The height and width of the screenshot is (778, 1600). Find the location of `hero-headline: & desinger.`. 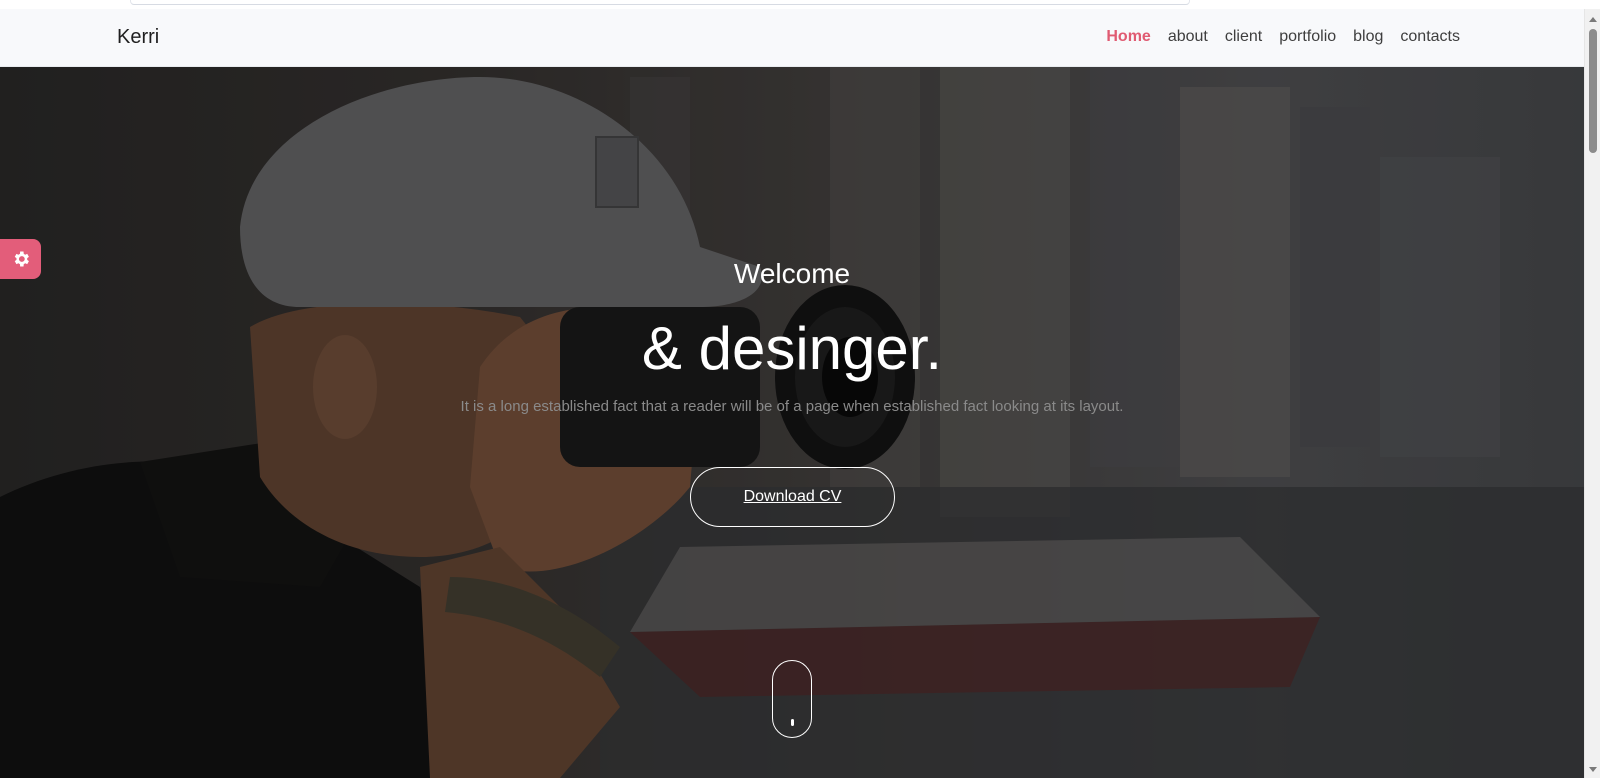

hero-headline: & desinger. is located at coordinates (792, 348).